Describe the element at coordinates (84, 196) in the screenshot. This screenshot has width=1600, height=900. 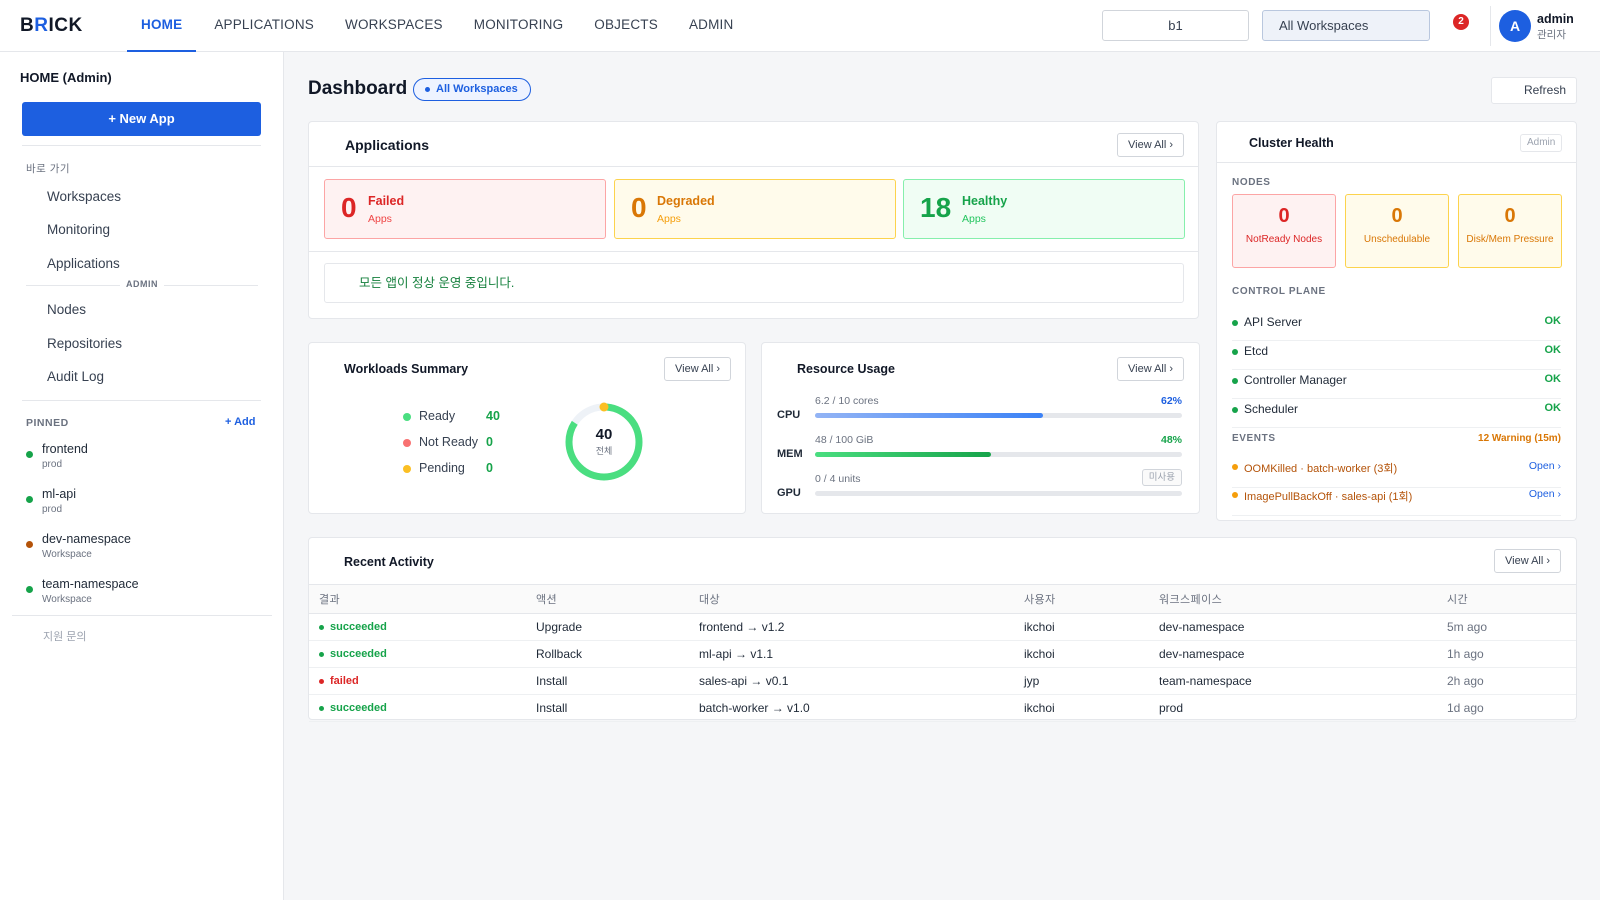
I see `sidebar-item-workspaces: Workspaces` at that location.